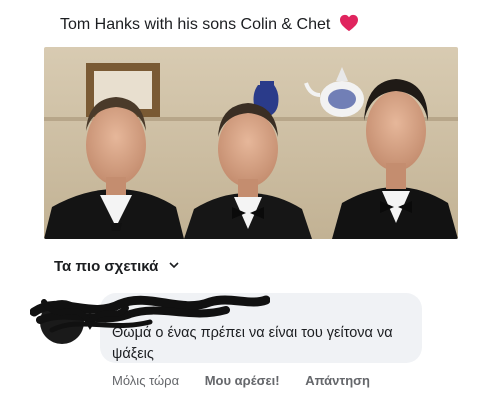 The width and height of the screenshot is (500, 401). What do you see at coordinates (348, 23) in the screenshot?
I see `heart-icon` at bounding box center [348, 23].